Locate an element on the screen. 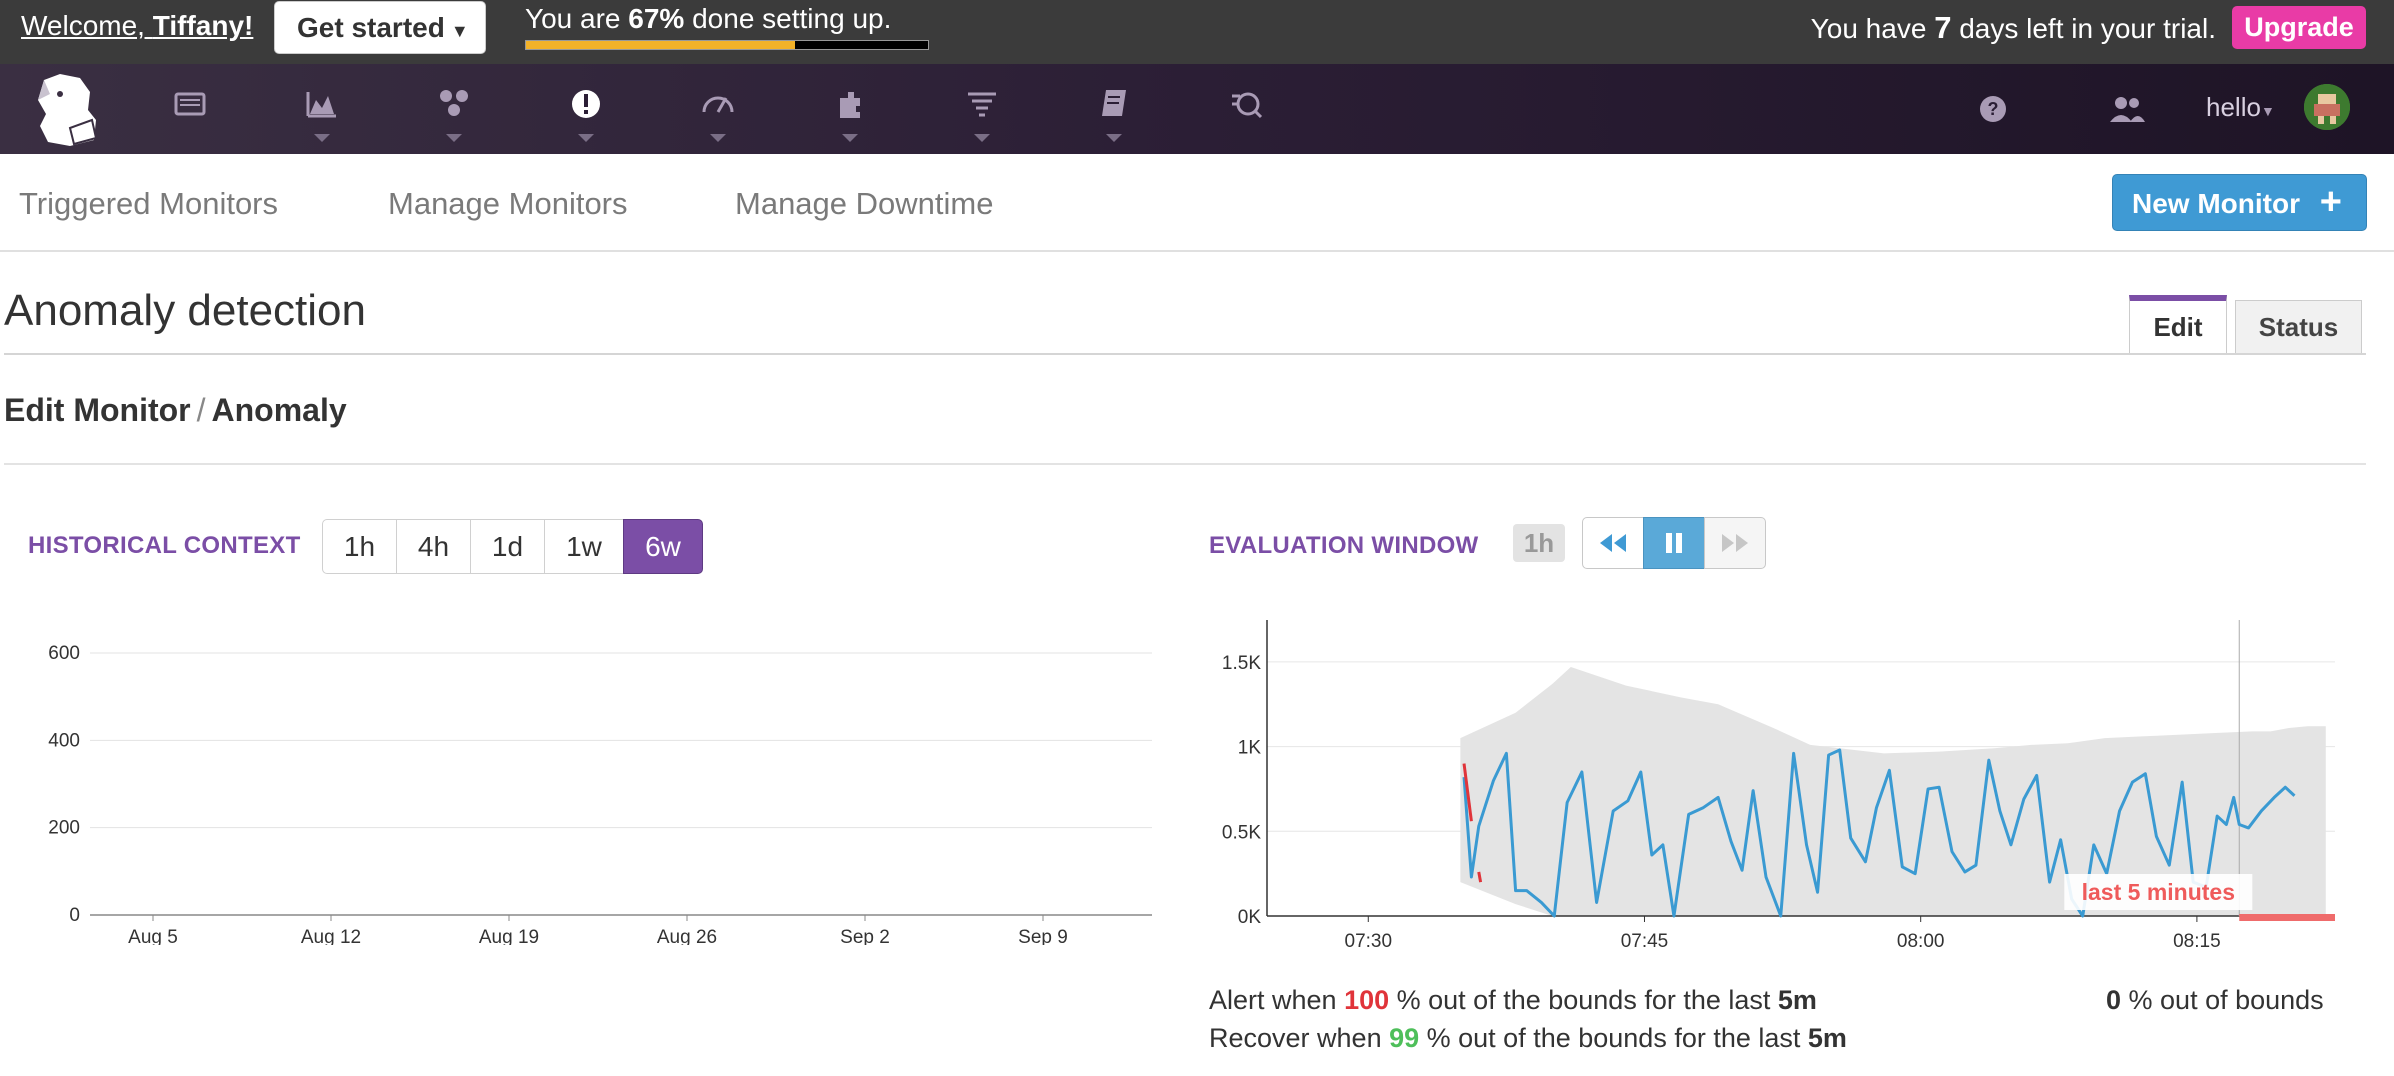 This screenshot has height=1076, width=2394. alert-threshold: 100 is located at coordinates (1366, 1000).